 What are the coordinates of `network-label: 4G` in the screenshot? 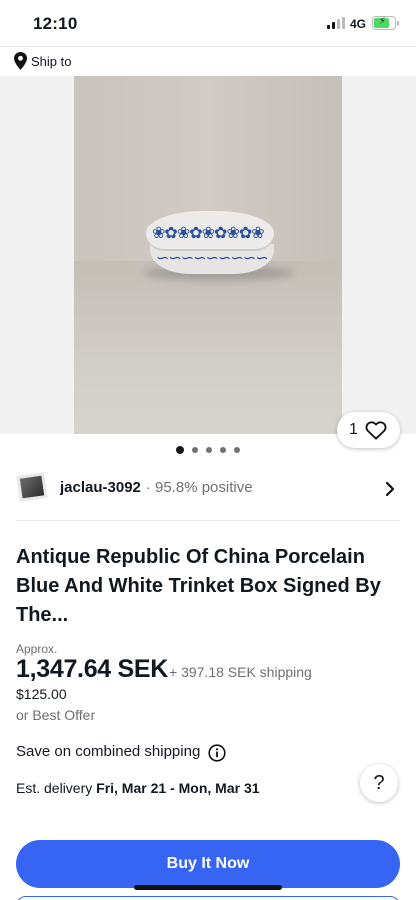 It's located at (358, 24).